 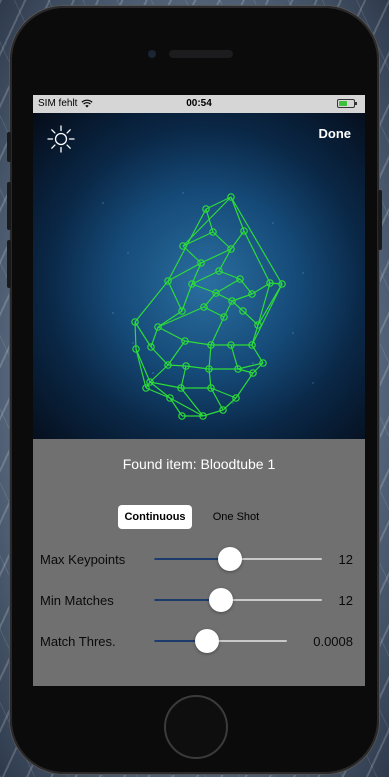 What do you see at coordinates (201, 54) in the screenshot?
I see `earpiece-speaker` at bounding box center [201, 54].